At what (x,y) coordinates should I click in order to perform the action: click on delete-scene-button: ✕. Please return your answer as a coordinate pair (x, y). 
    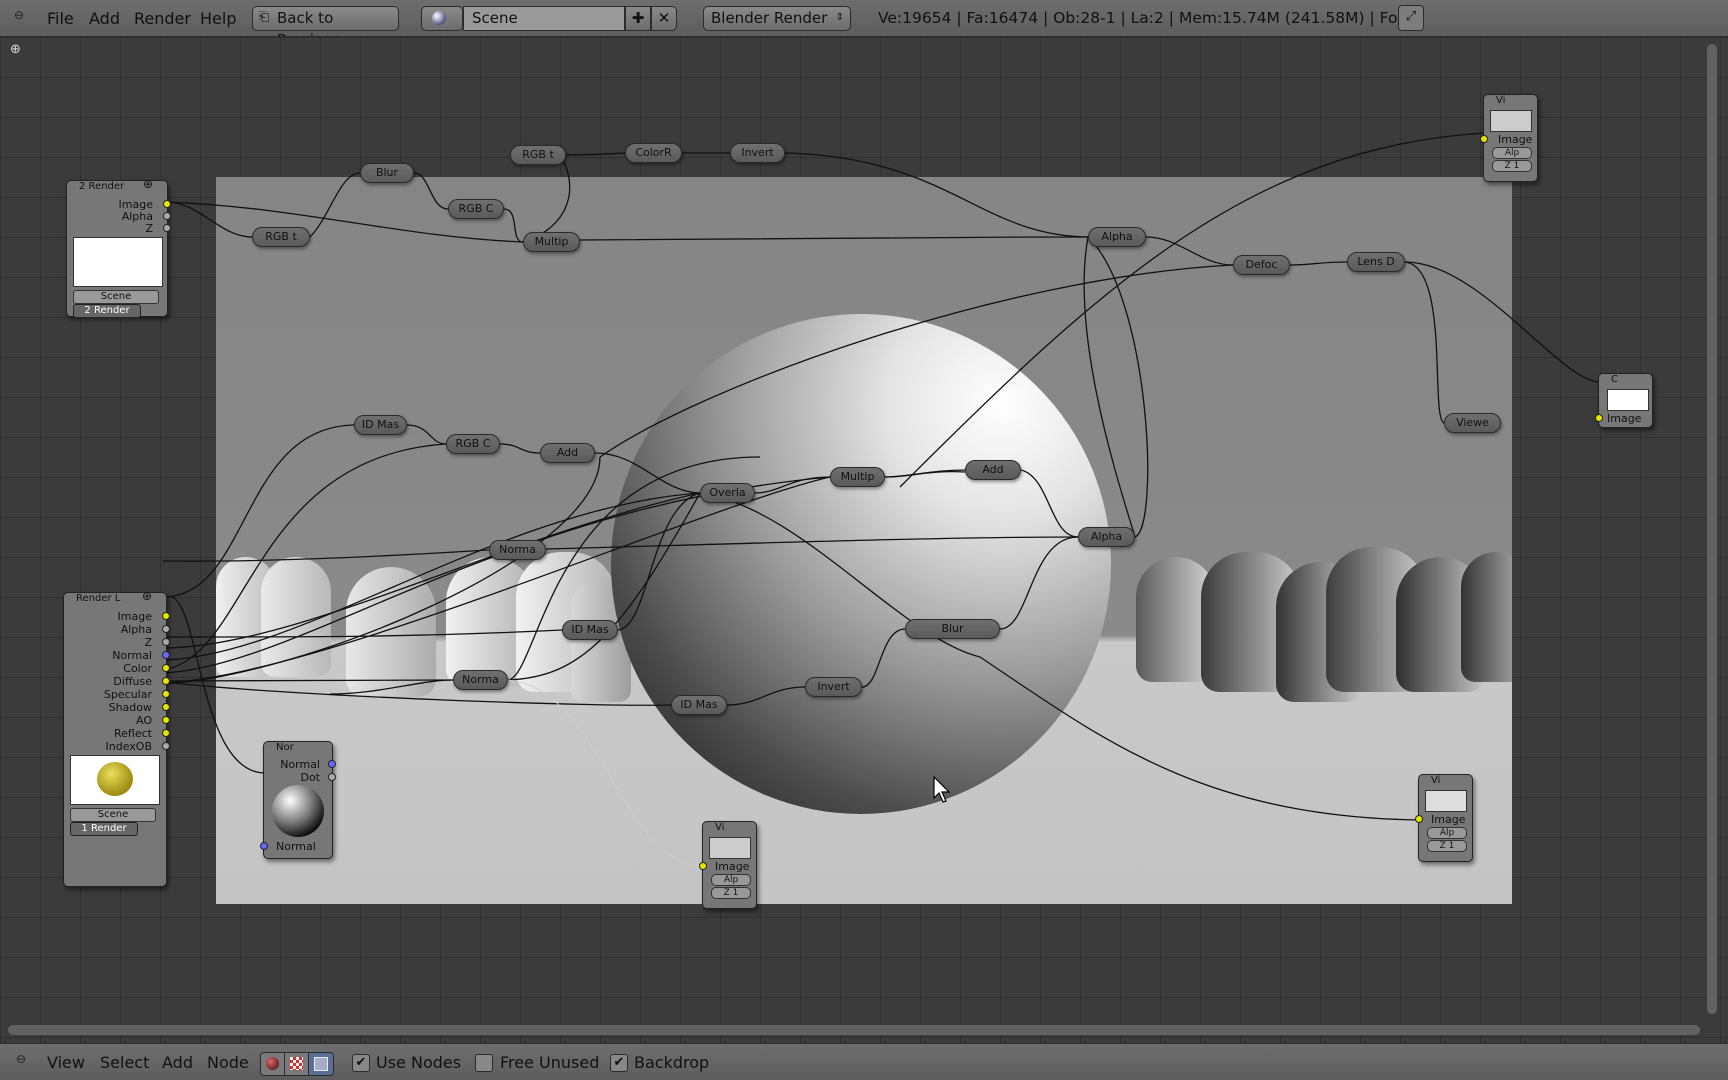
    Looking at the image, I should click on (664, 18).